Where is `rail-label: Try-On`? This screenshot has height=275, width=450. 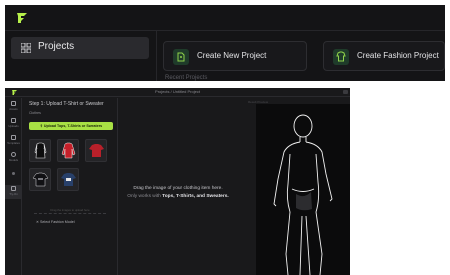 rail-label: Try-On is located at coordinates (13, 194).